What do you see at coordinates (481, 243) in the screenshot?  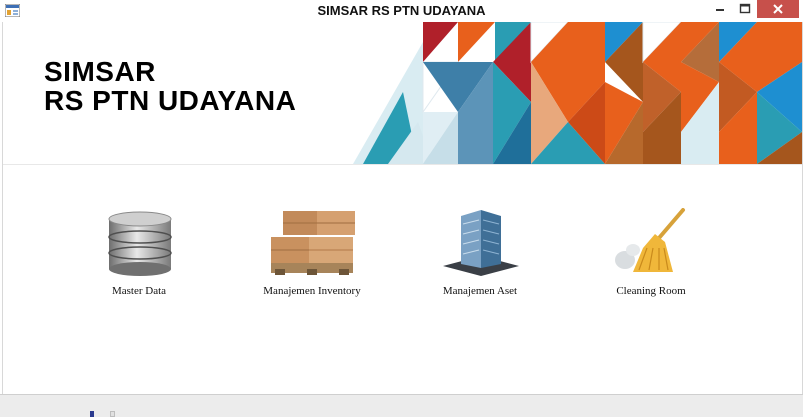 I see `building-icon` at bounding box center [481, 243].